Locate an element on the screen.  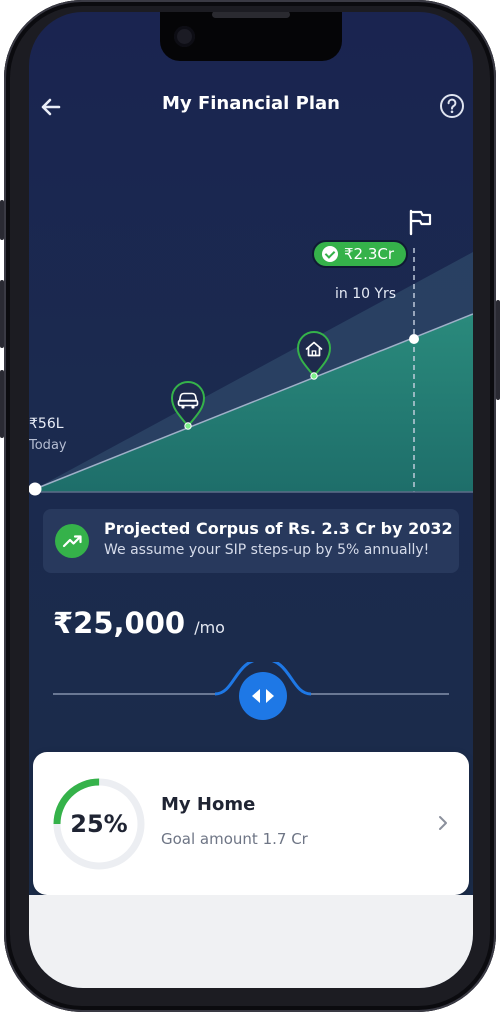
target-corpus-badge: ₹2.3Cr is located at coordinates (360, 254).